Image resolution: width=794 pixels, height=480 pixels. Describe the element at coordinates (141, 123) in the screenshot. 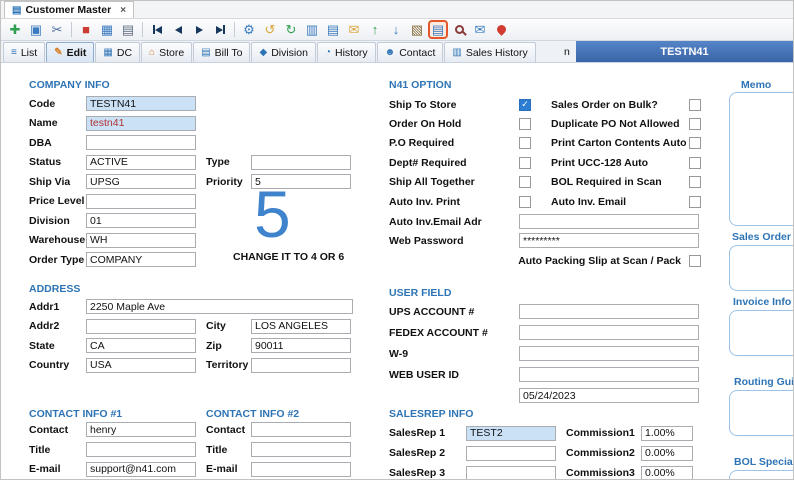

I see `name-input: testn41` at that location.